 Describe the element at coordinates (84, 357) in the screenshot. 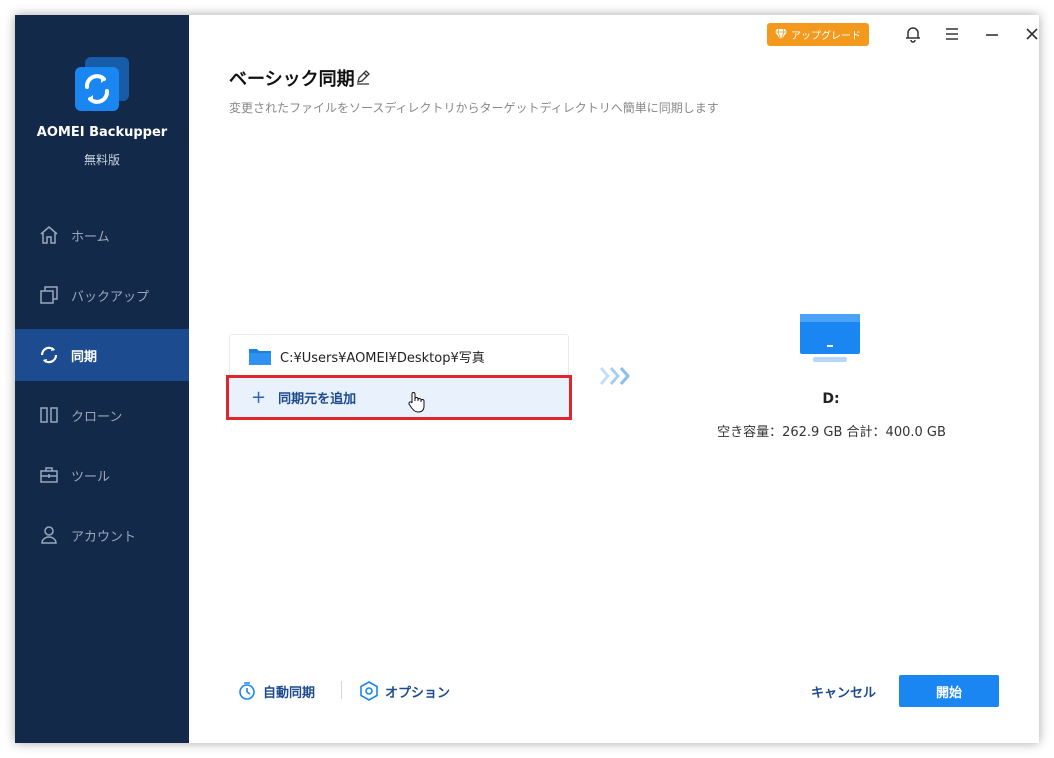

I see `sidebar-item-label: 同期` at that location.